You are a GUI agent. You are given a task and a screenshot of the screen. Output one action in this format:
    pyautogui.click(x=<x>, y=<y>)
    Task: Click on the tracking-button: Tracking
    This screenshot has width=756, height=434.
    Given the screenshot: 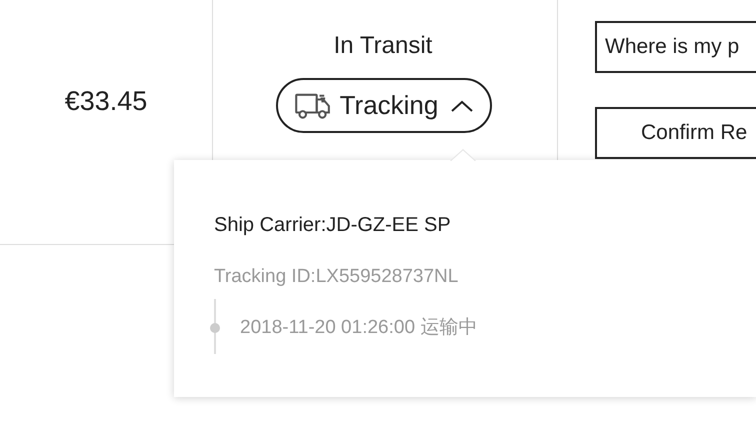 What is the action you would take?
    pyautogui.click(x=384, y=105)
    